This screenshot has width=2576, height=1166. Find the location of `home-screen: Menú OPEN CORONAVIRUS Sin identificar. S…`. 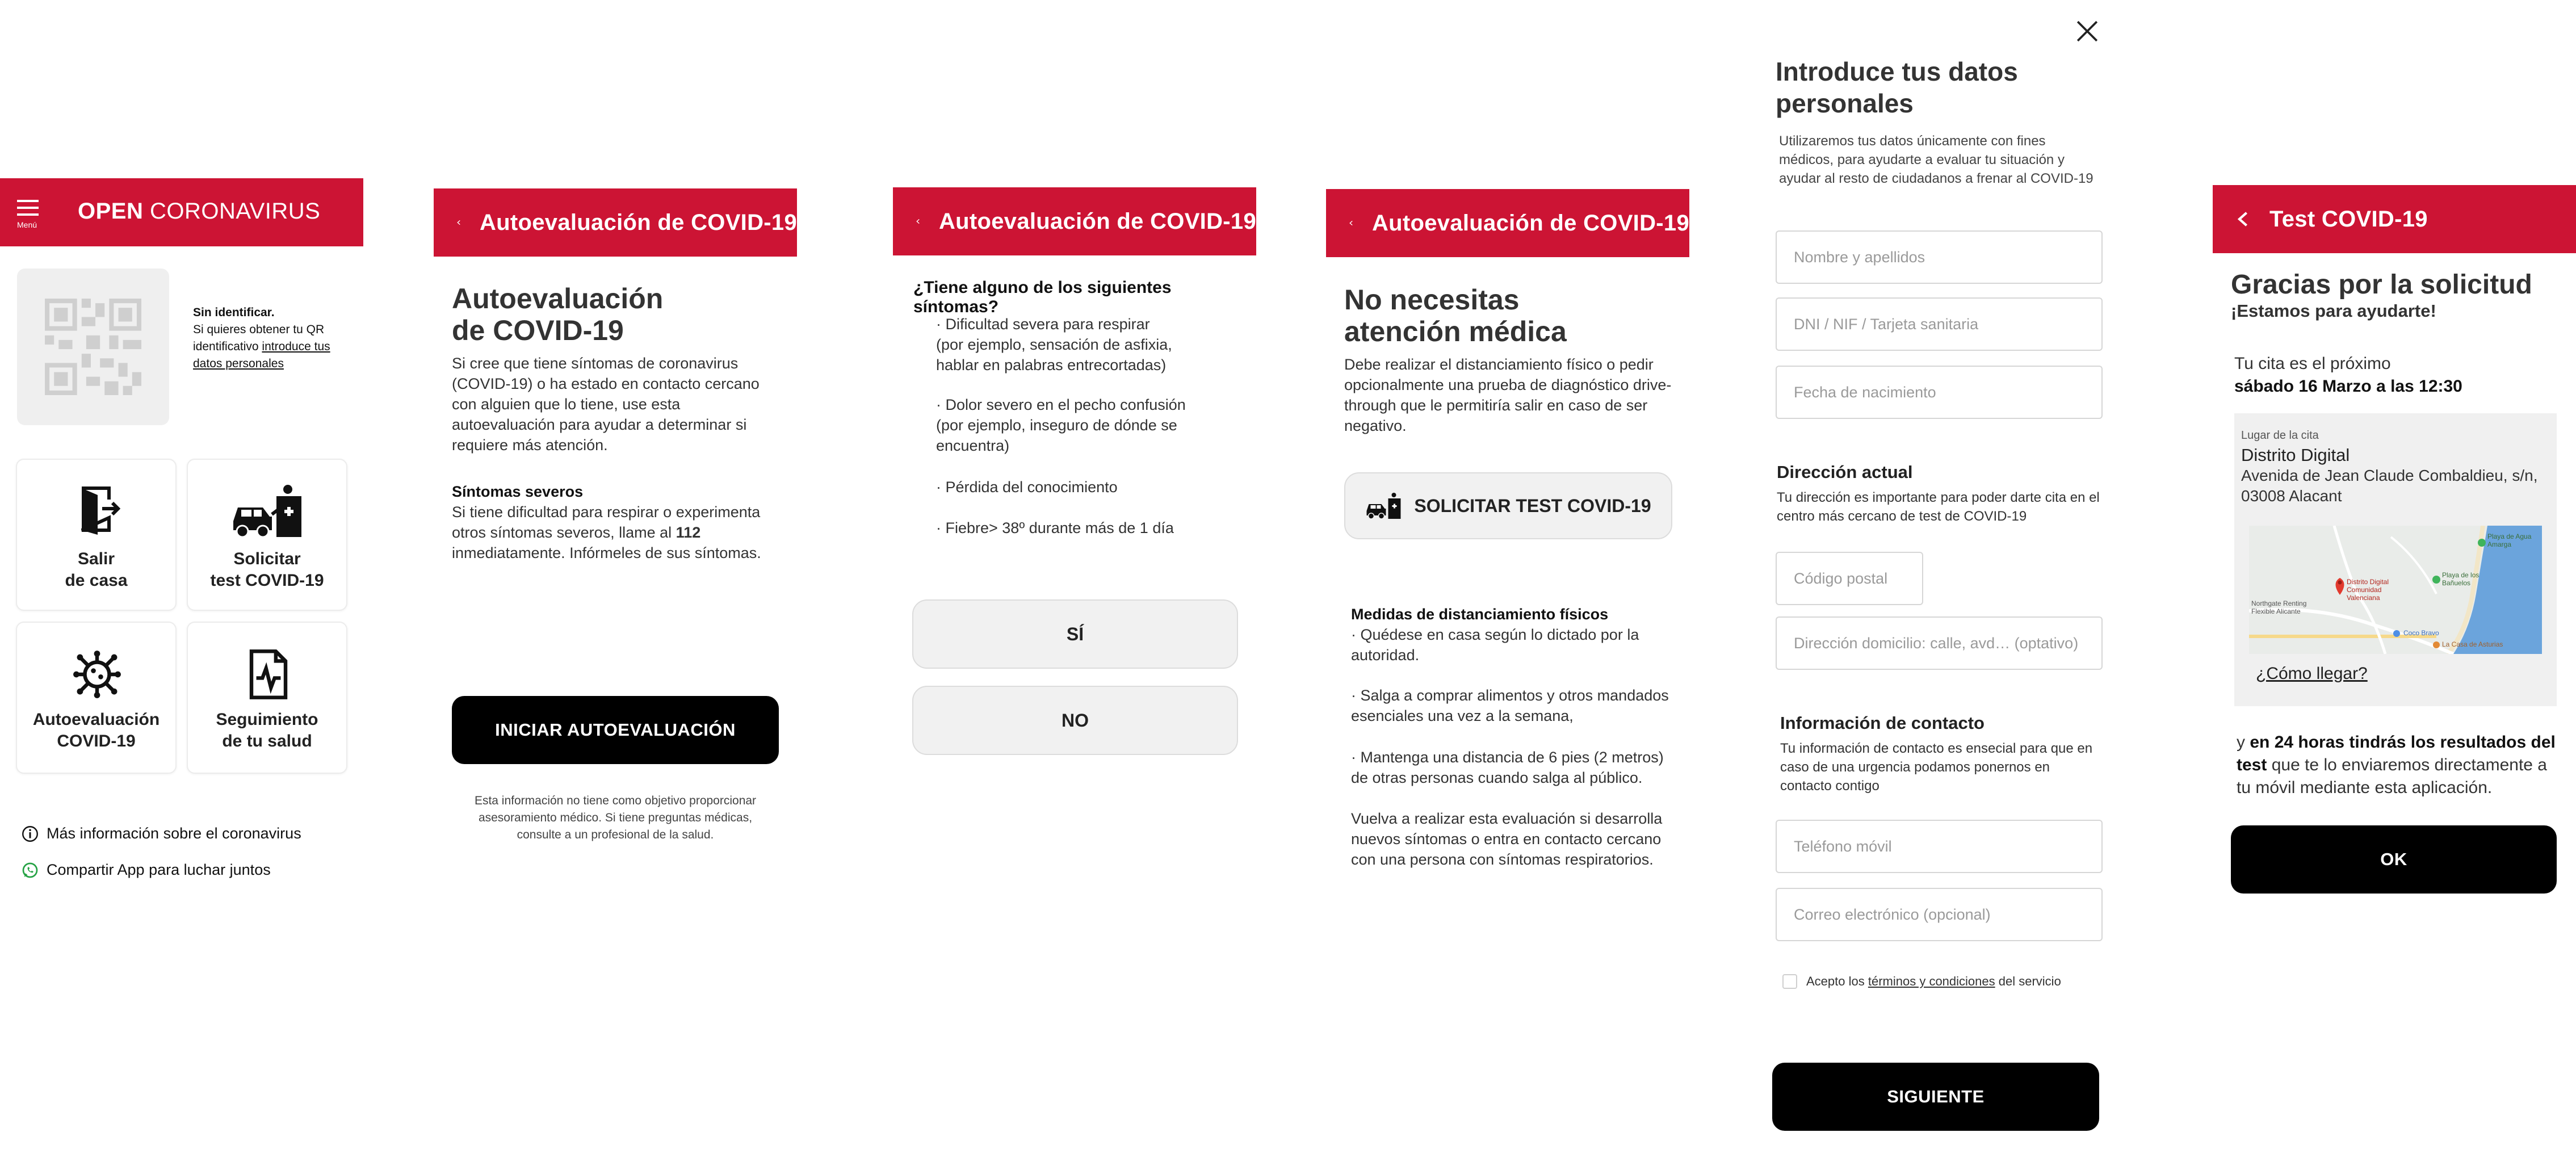

home-screen: Menú OPEN CORONAVIRUS Sin identificar. S… is located at coordinates (182, 583).